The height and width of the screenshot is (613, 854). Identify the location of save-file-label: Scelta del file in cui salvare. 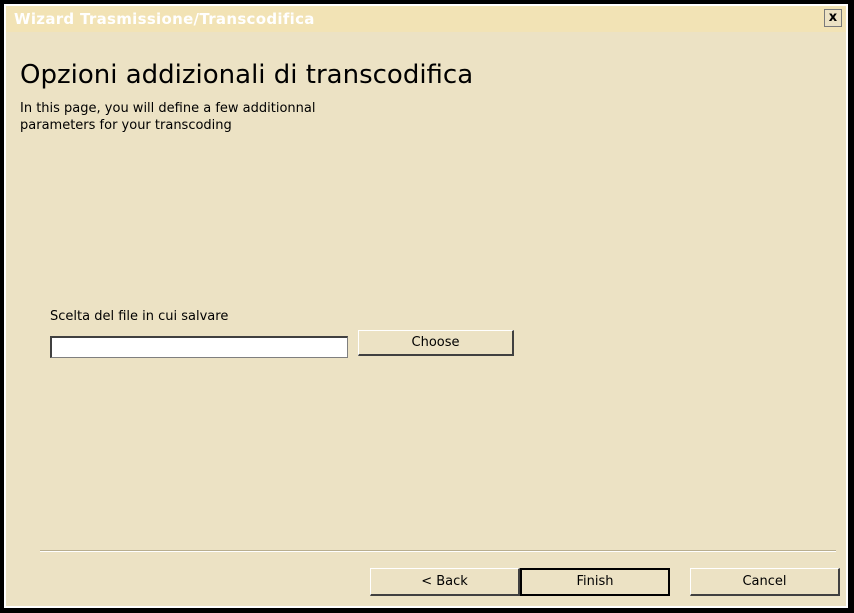
(139, 316).